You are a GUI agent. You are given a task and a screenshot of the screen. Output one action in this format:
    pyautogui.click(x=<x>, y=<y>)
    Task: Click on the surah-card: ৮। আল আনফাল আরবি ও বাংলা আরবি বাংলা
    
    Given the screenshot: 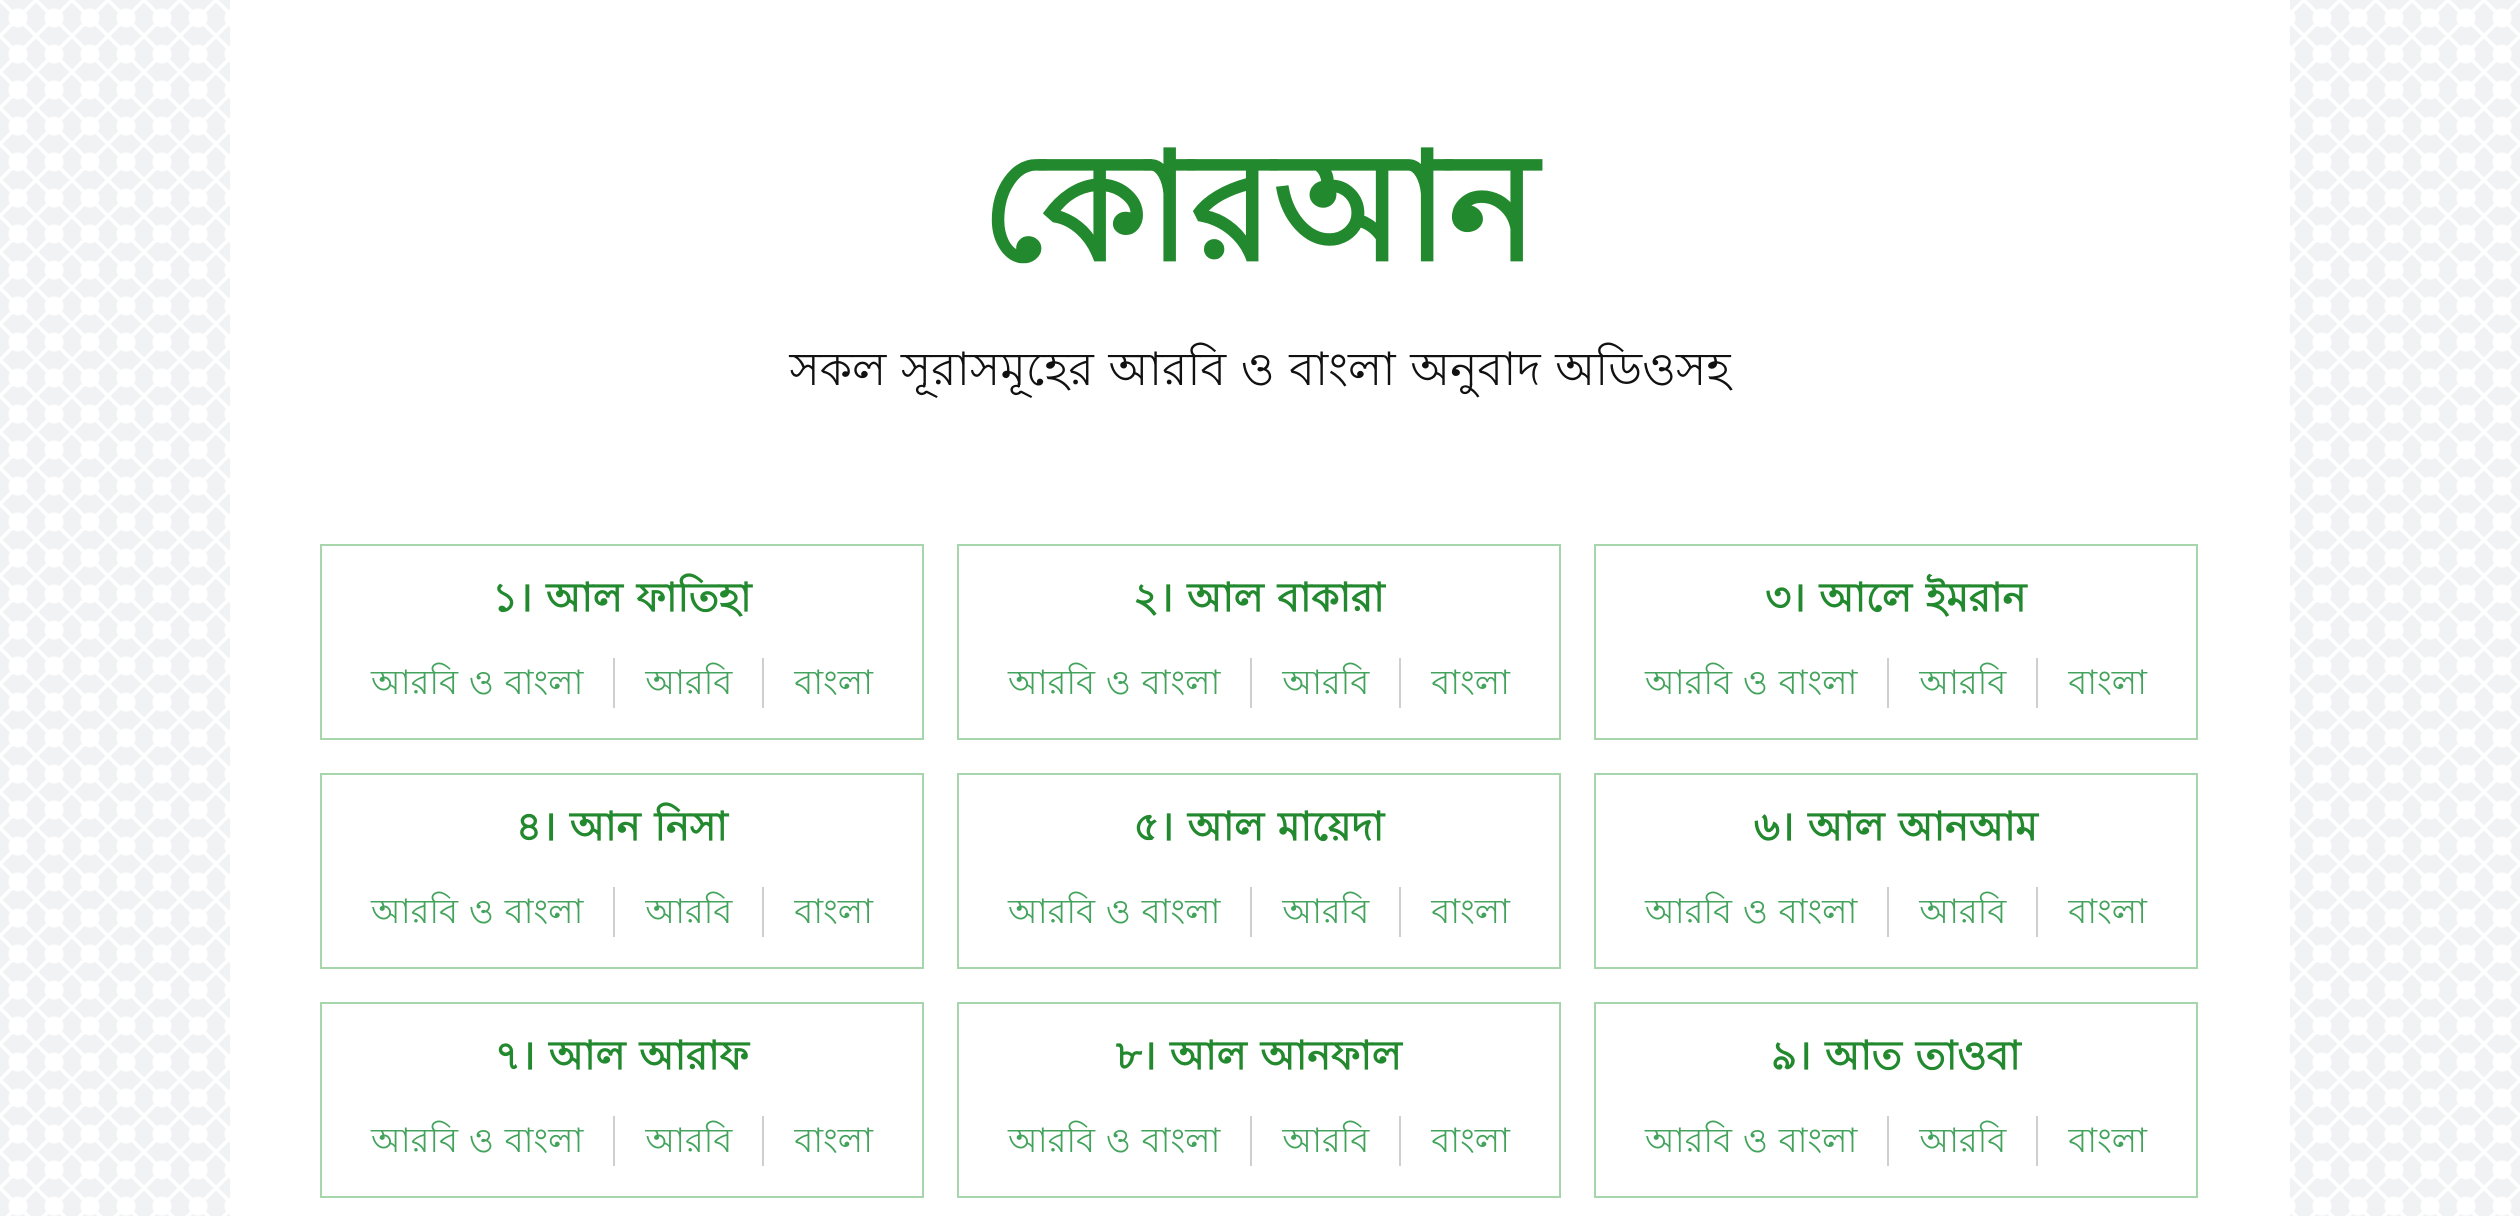 What is the action you would take?
    pyautogui.click(x=1259, y=1100)
    